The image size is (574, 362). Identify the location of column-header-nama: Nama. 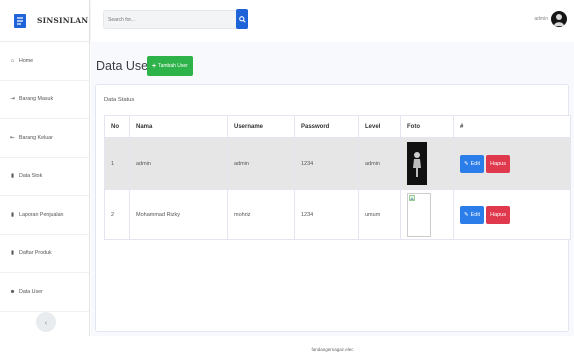
(178, 126).